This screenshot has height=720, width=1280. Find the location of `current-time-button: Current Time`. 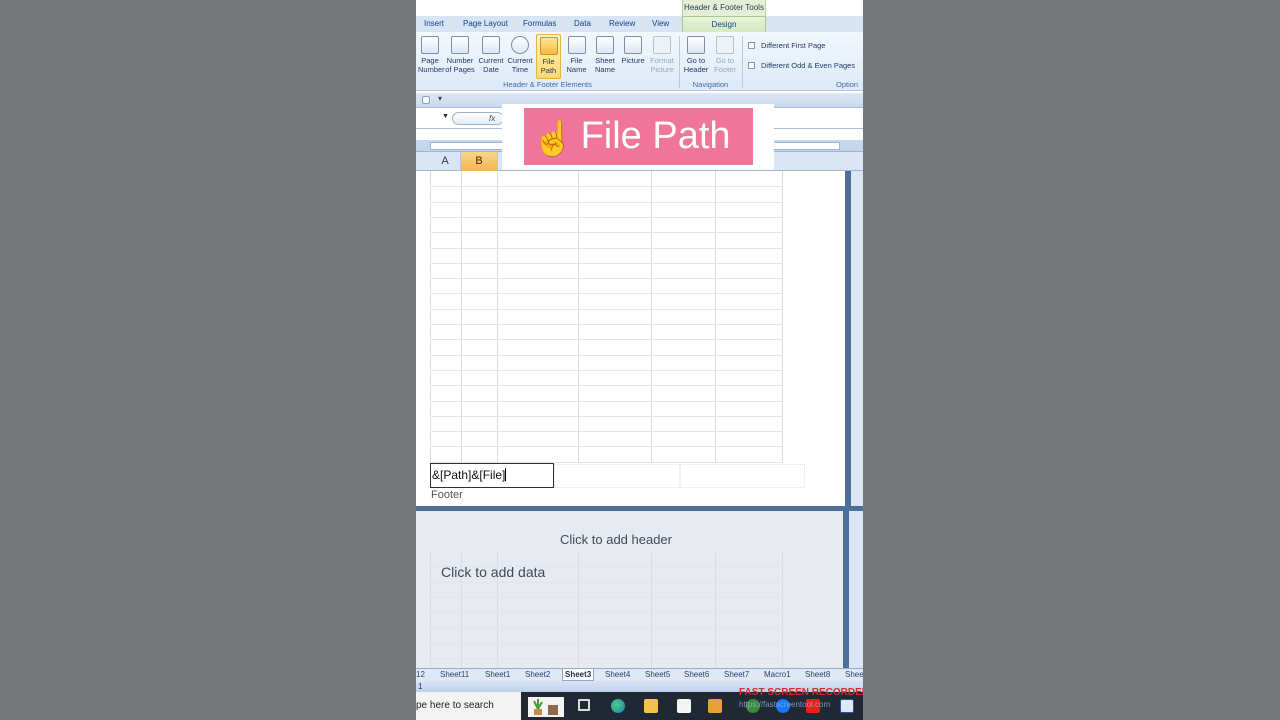

current-time-button: Current Time is located at coordinates (520, 56).